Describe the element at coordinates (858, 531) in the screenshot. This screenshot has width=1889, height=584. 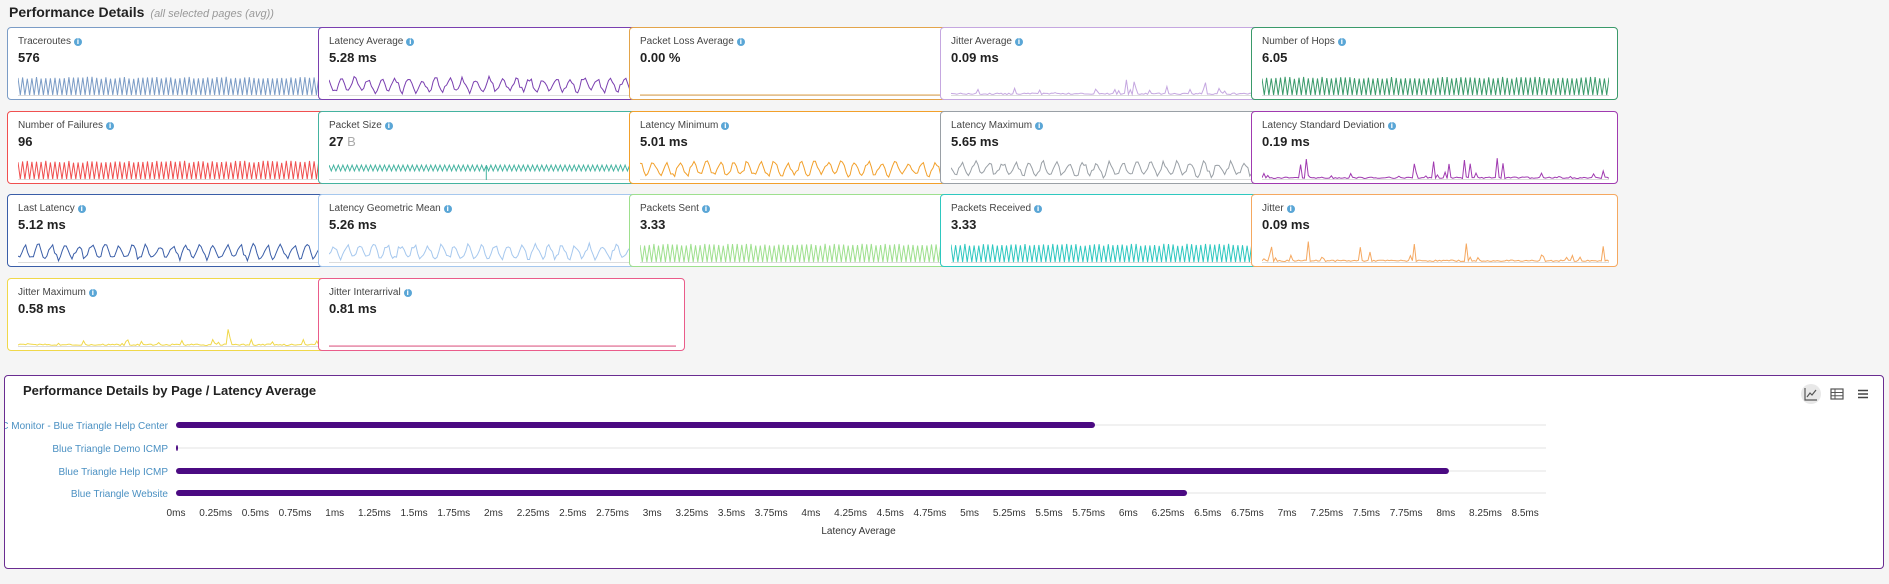
I see `x-axis-label: Latency Average` at that location.